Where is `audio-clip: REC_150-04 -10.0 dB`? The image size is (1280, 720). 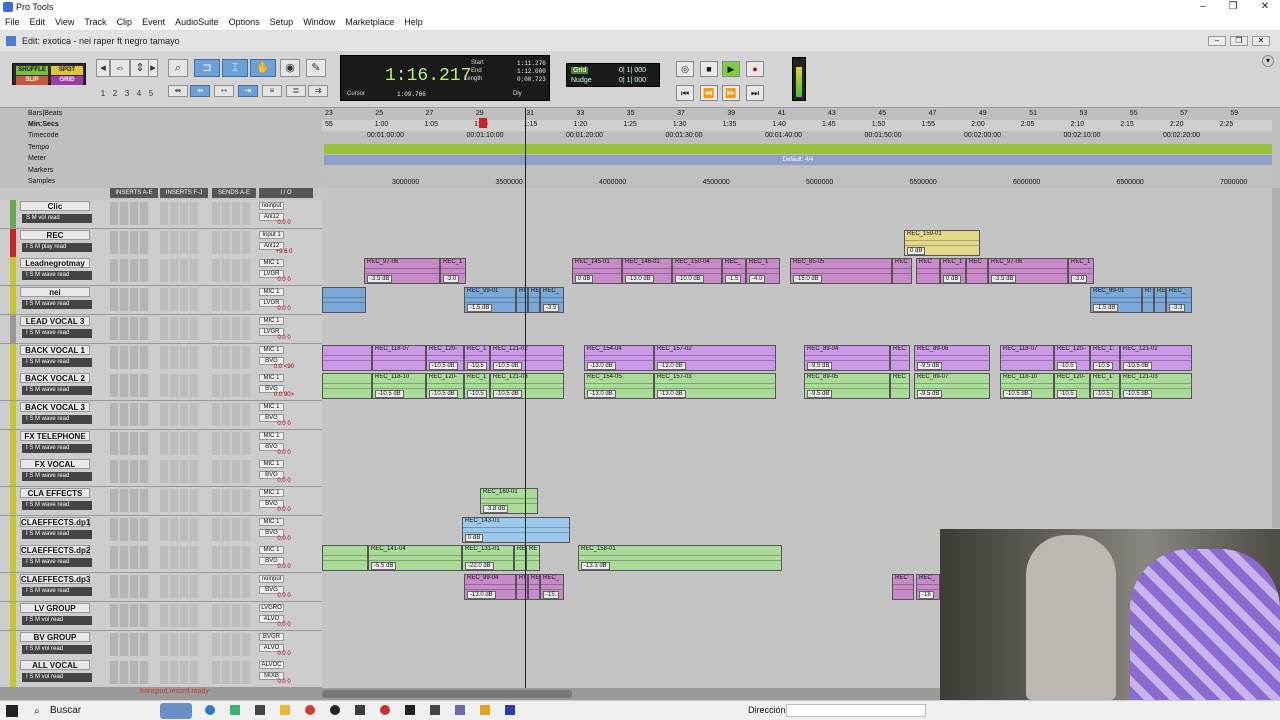
audio-clip: REC_150-04 -10.0 dB is located at coordinates (697, 271).